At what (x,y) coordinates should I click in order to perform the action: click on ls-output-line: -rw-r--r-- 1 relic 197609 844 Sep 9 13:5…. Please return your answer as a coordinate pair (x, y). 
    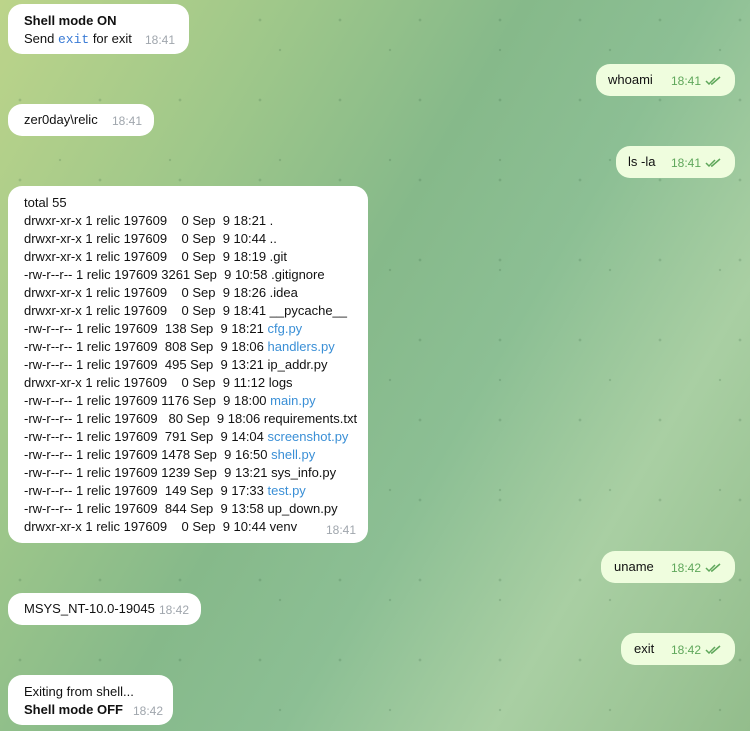
    Looking at the image, I should click on (181, 508).